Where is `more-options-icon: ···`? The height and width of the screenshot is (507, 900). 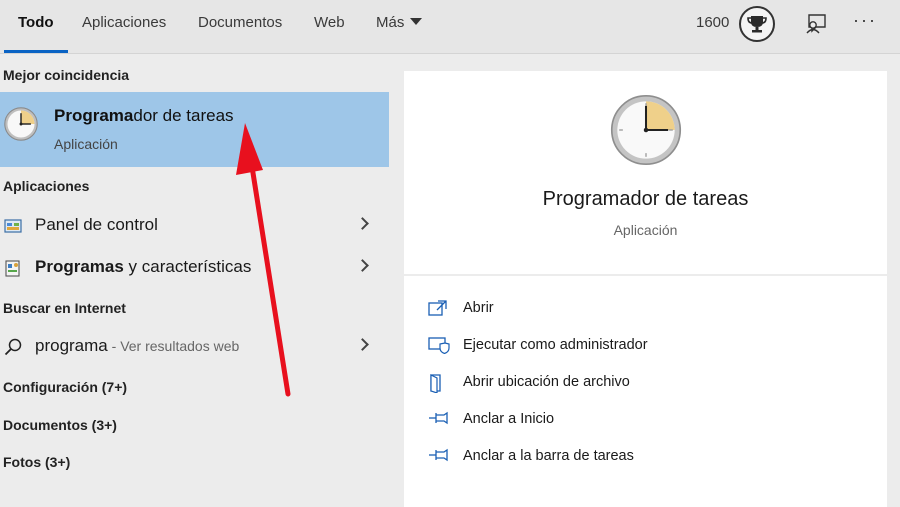
more-options-icon: ··· is located at coordinates (865, 20).